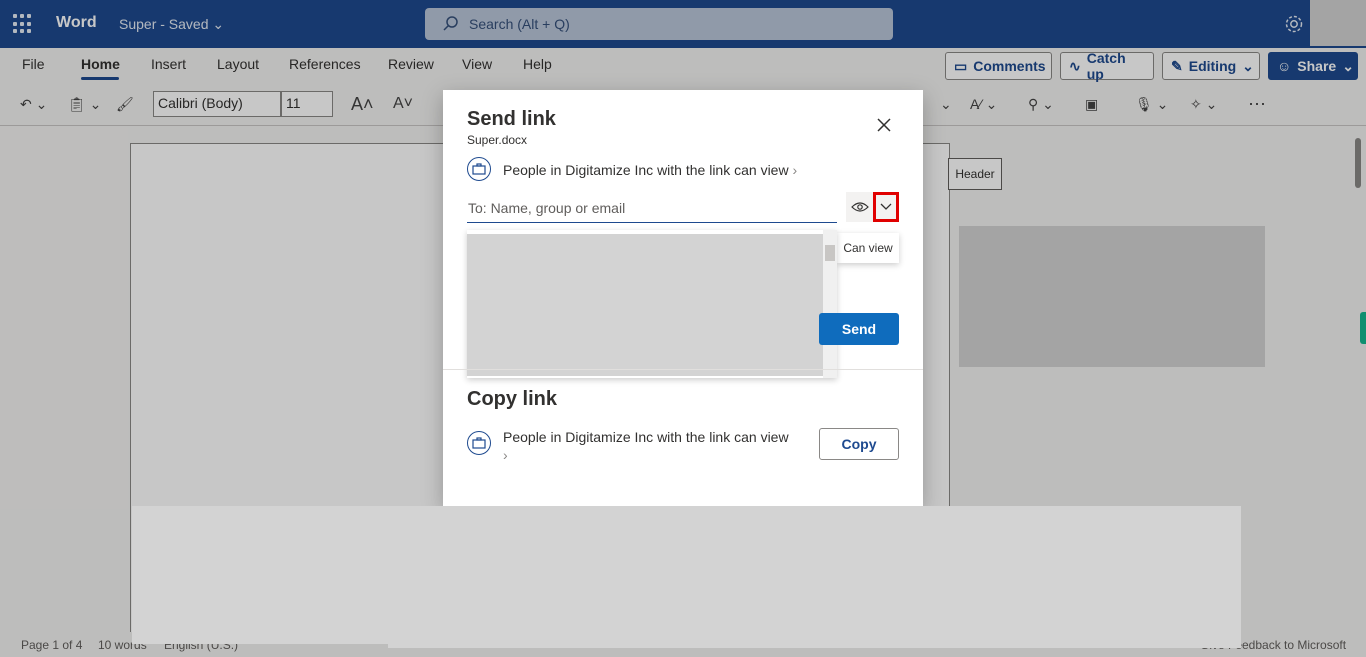 The width and height of the screenshot is (1366, 657). I want to click on permission-tooltip: Can view, so click(868, 248).